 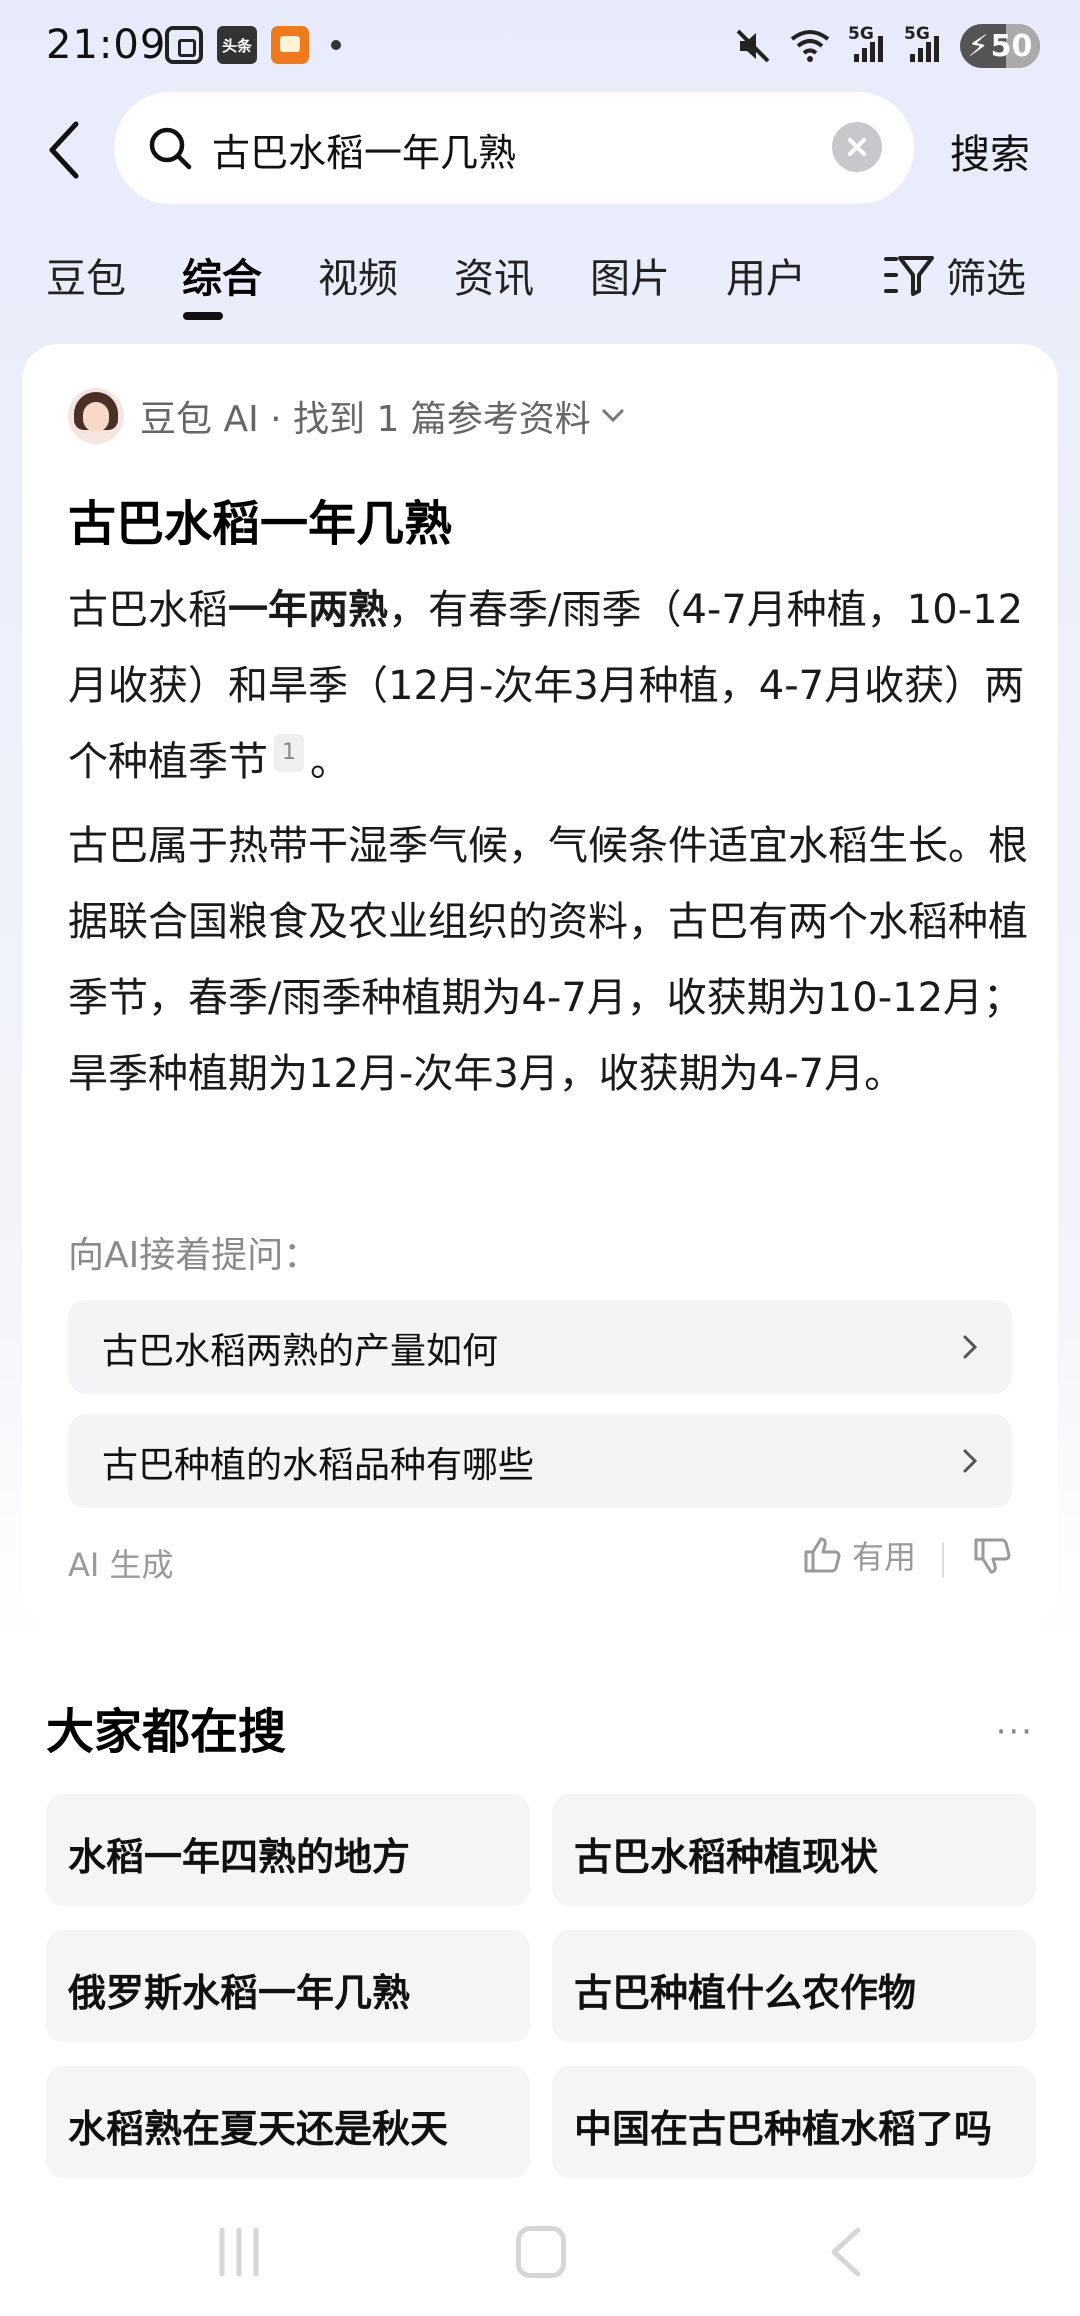 I want to click on search-button: 搜索, so click(x=990, y=151).